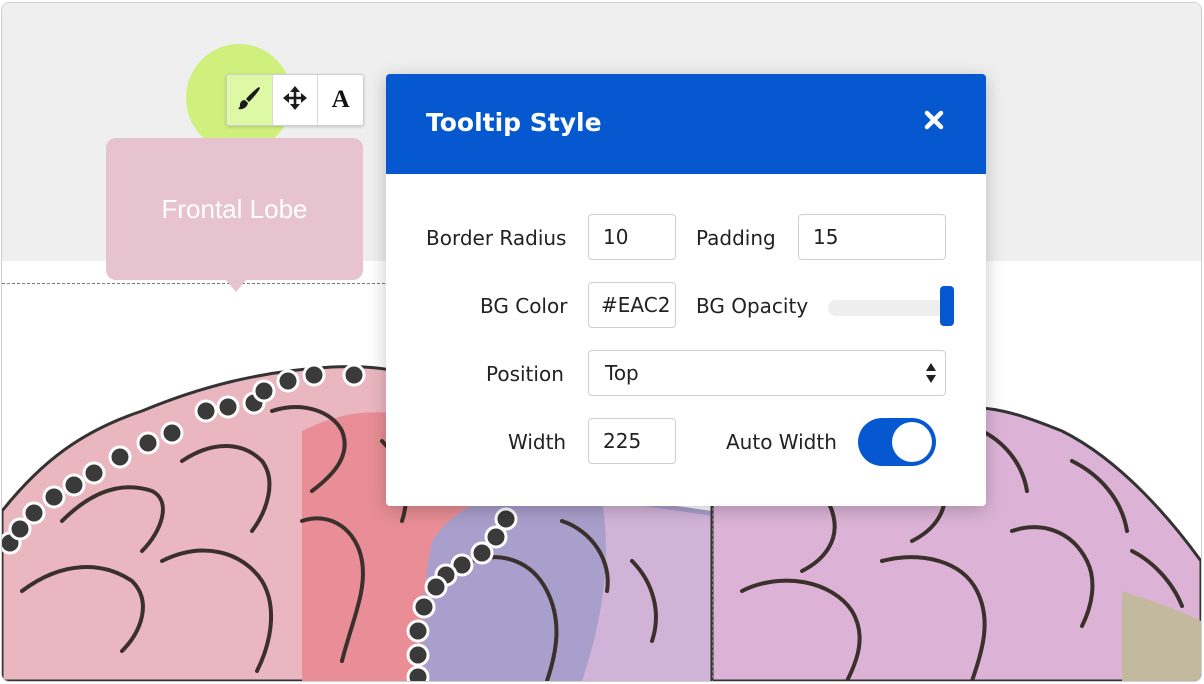  What do you see at coordinates (632, 305) in the screenshot?
I see `bg-color-input: #EAC2` at bounding box center [632, 305].